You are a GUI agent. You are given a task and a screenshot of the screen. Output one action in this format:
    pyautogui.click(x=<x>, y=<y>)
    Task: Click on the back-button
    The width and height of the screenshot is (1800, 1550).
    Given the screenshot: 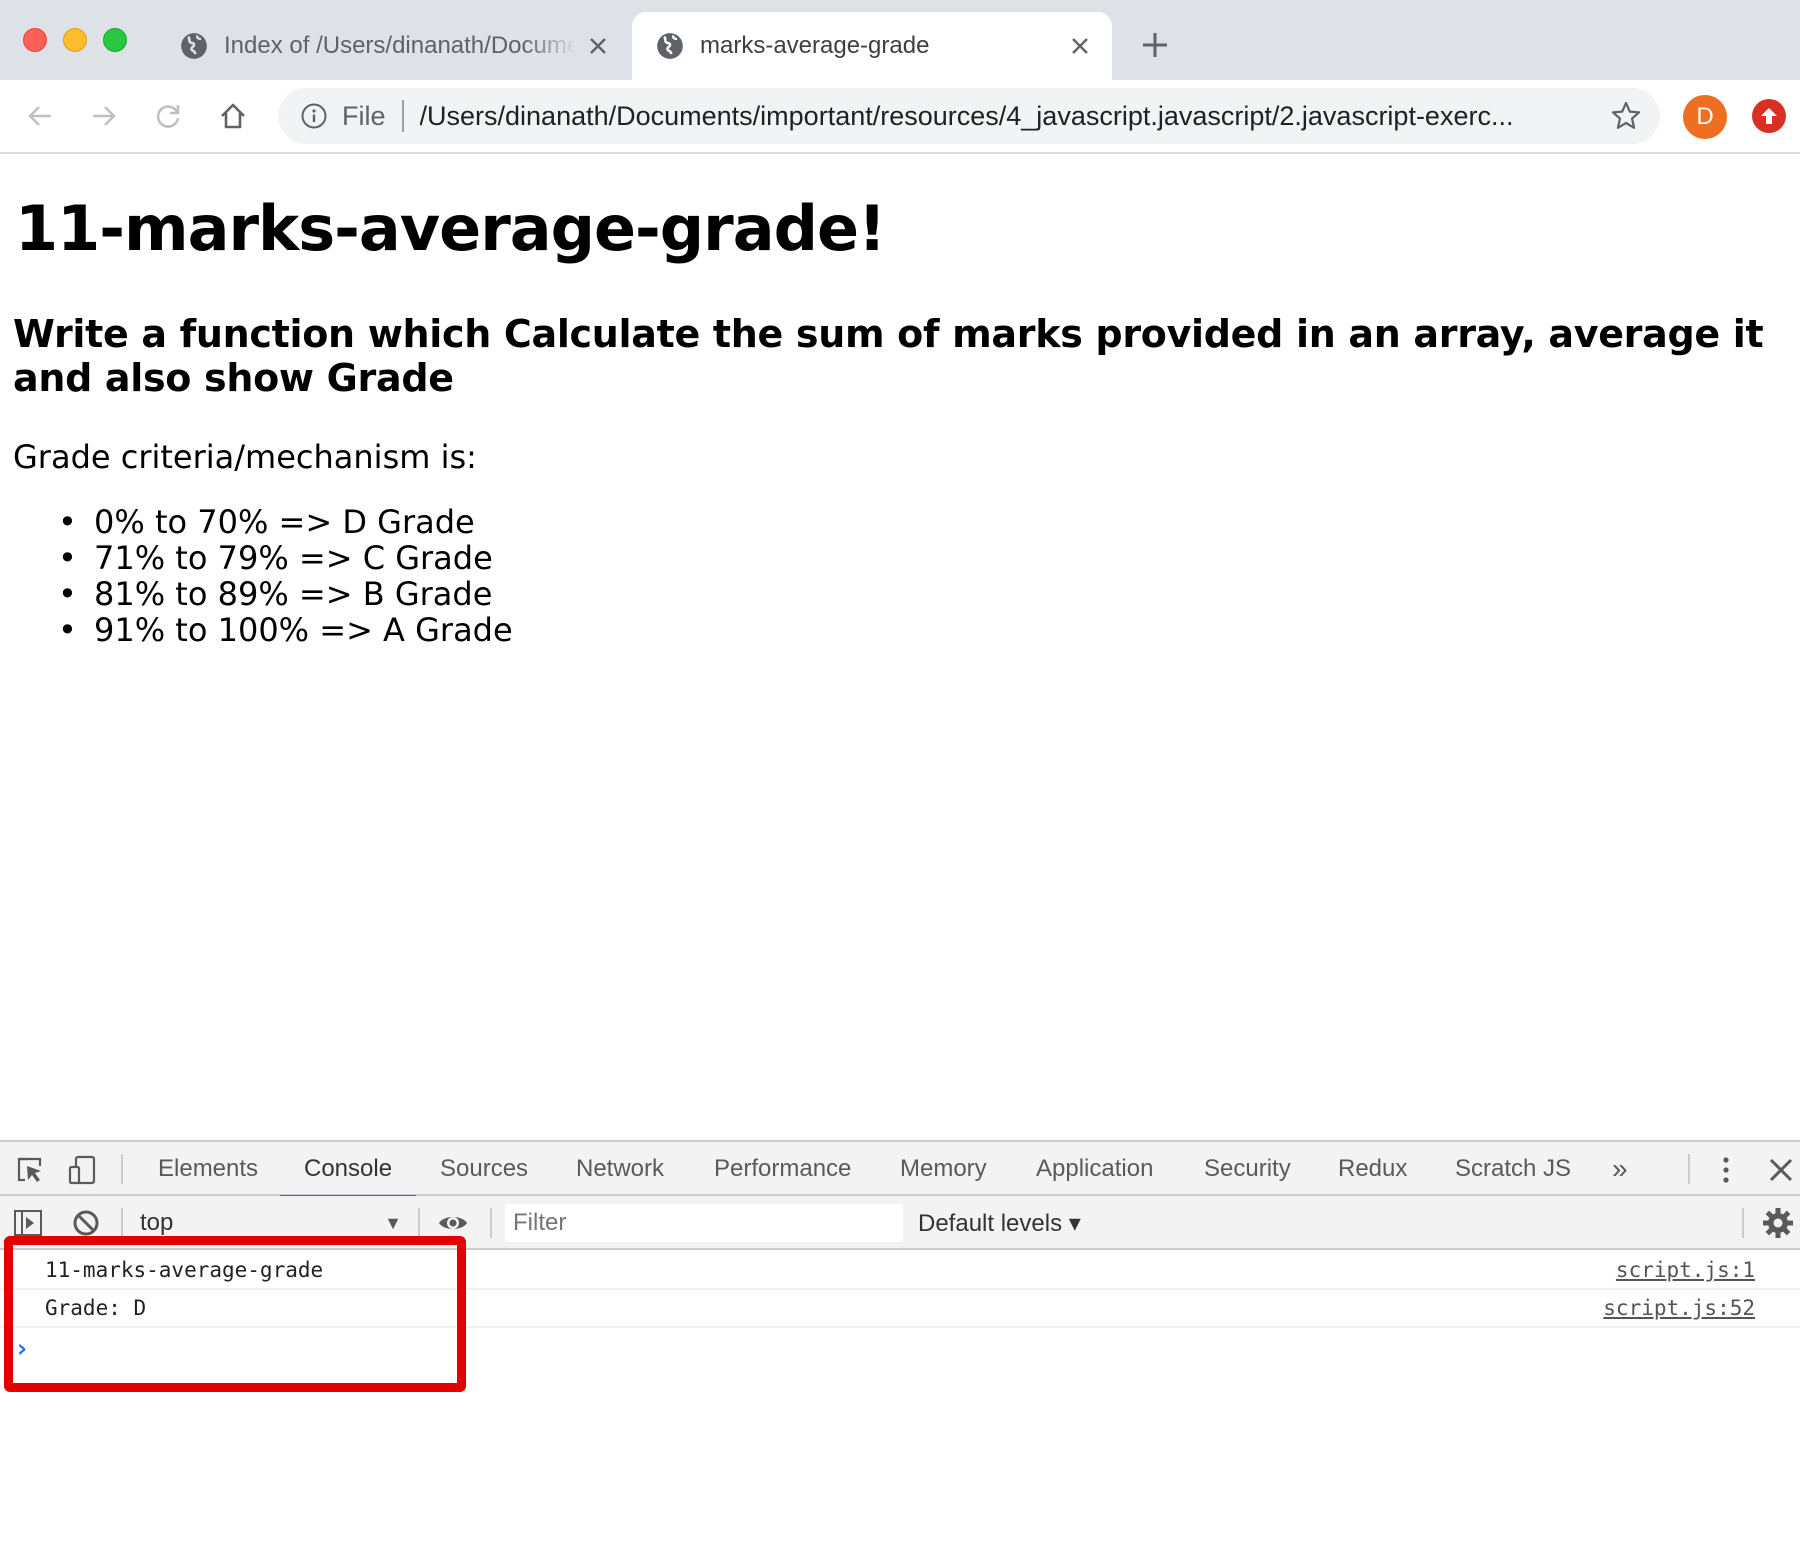 What is the action you would take?
    pyautogui.click(x=40, y=116)
    